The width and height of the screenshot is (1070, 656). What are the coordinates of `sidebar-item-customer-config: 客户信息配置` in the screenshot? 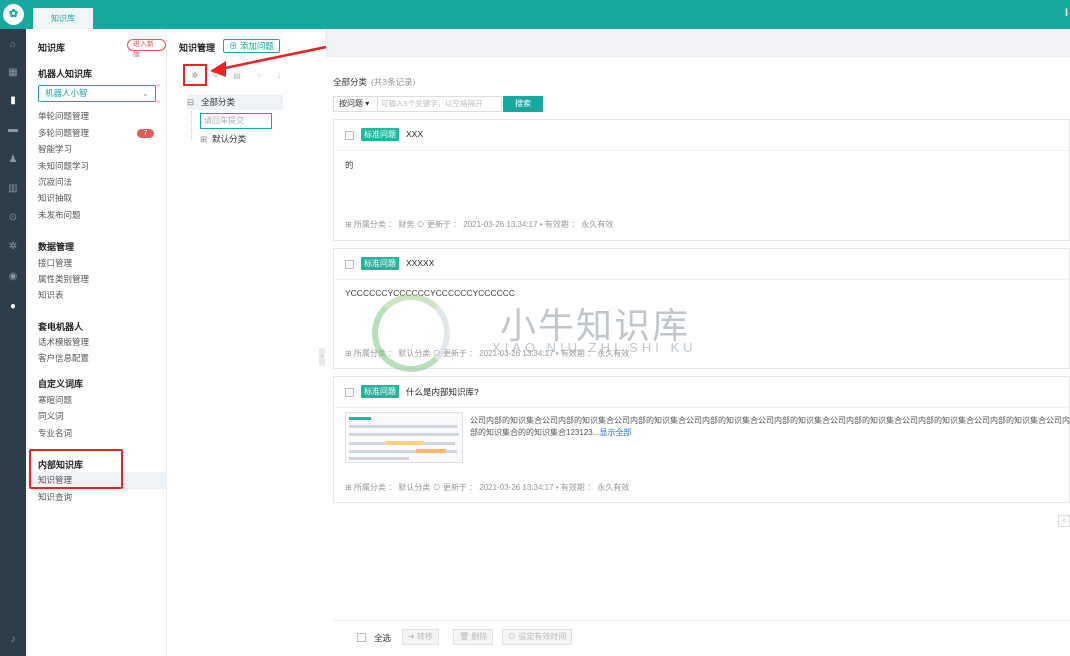 It's located at (63, 358).